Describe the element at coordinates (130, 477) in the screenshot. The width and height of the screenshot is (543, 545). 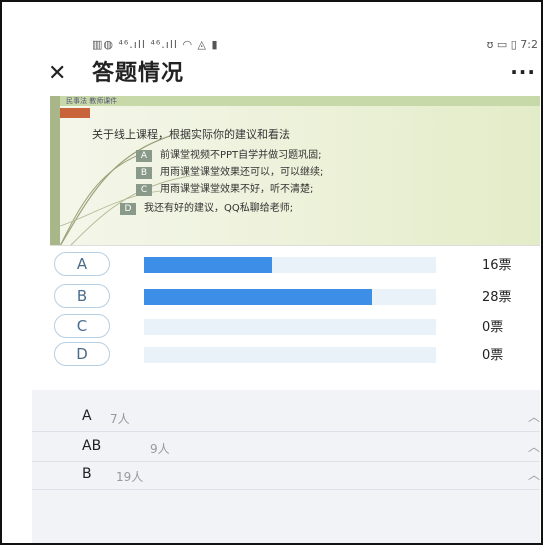
I see `answer-count: 19人` at that location.